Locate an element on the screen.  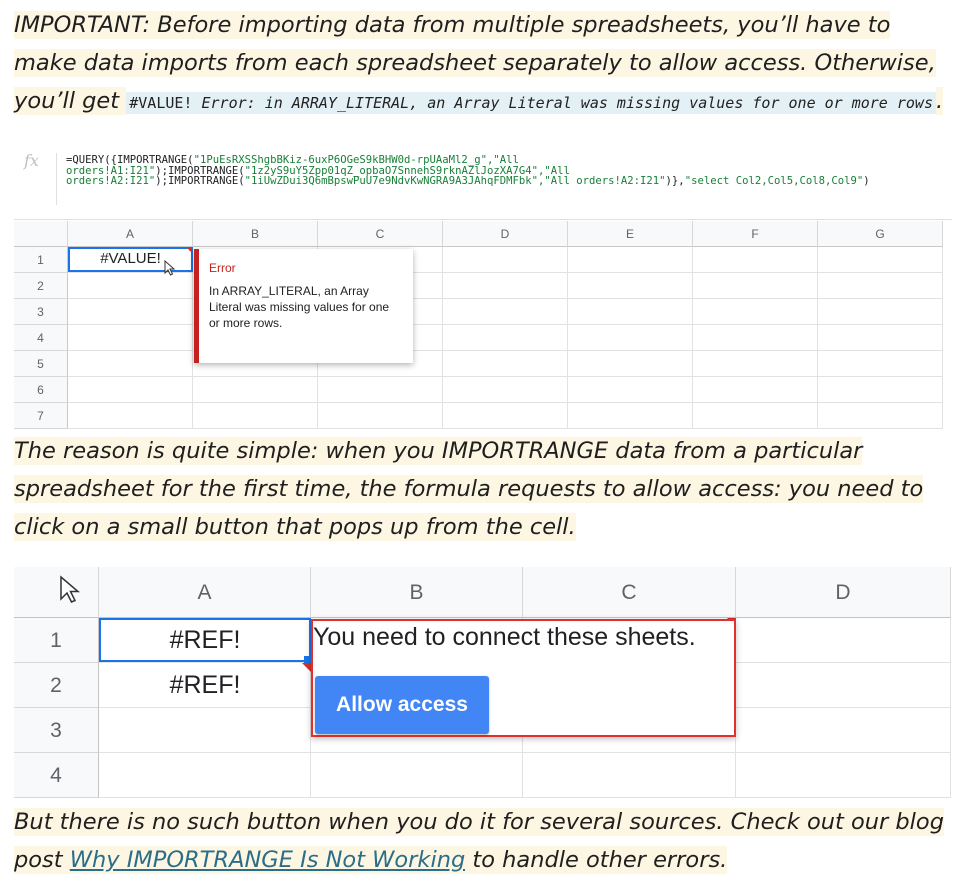
fx-icon: fx is located at coordinates (31, 160).